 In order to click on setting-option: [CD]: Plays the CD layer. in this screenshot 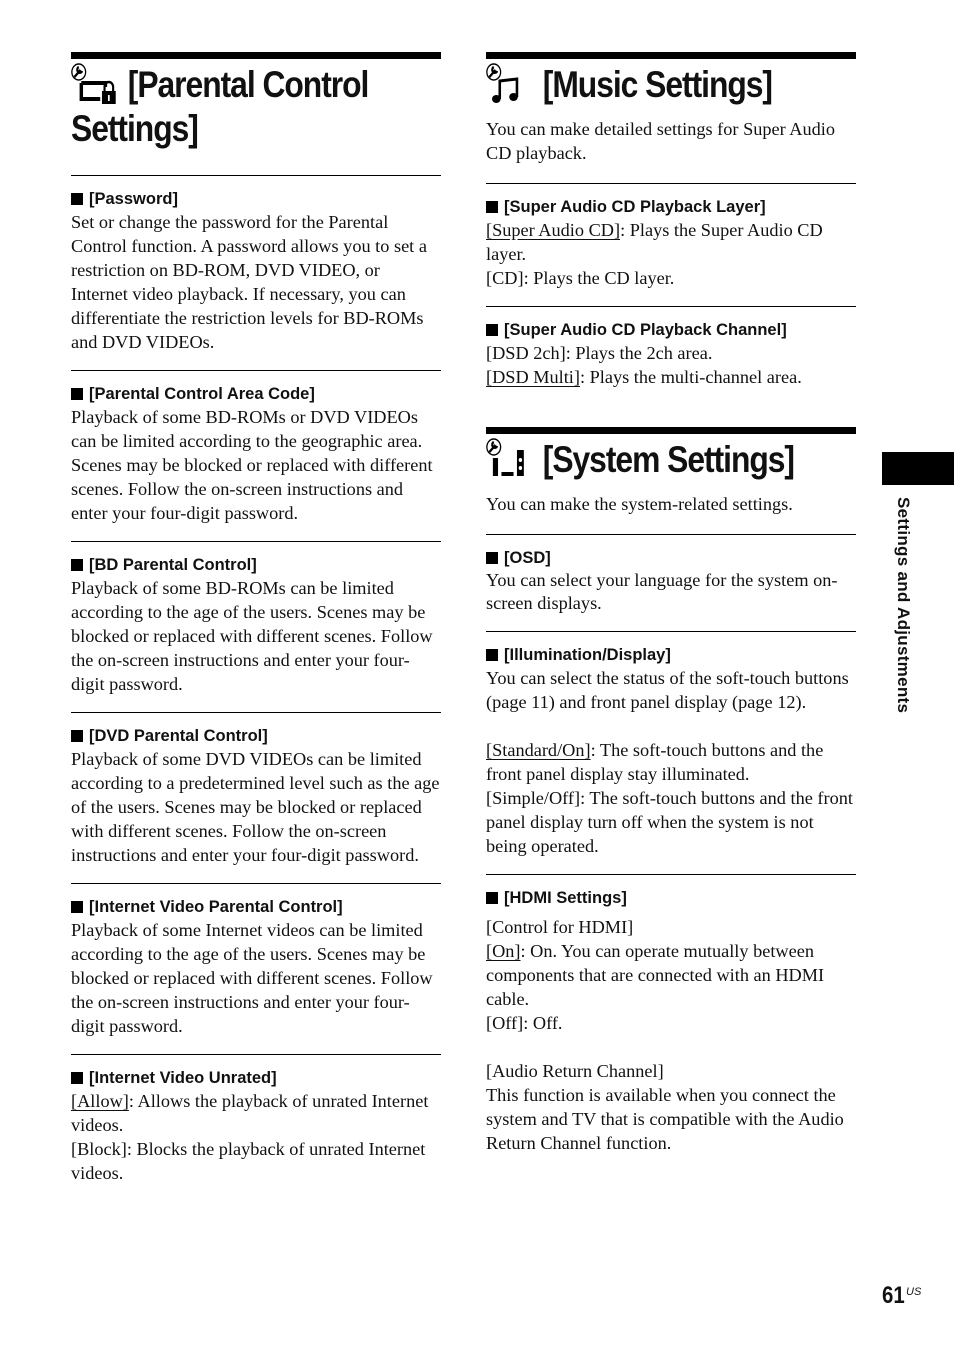, I will do `click(580, 278)`.